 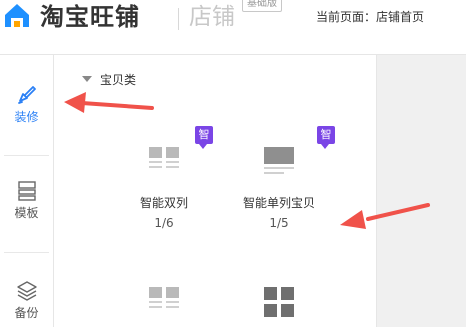 What do you see at coordinates (164, 223) in the screenshot?
I see `module-usage-count: 1/6` at bounding box center [164, 223].